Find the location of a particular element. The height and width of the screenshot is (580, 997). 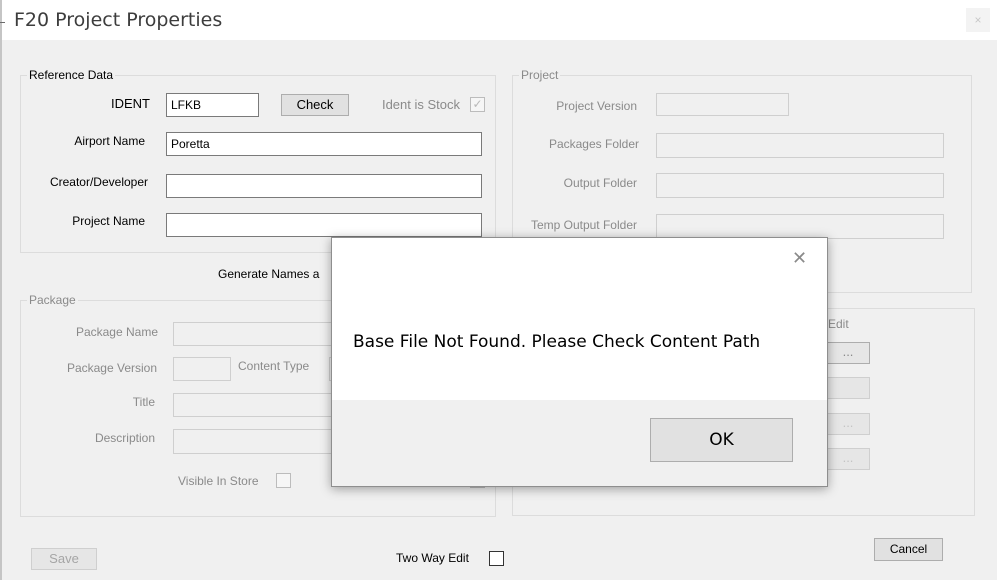

edit-label: Edit is located at coordinates (838, 324).